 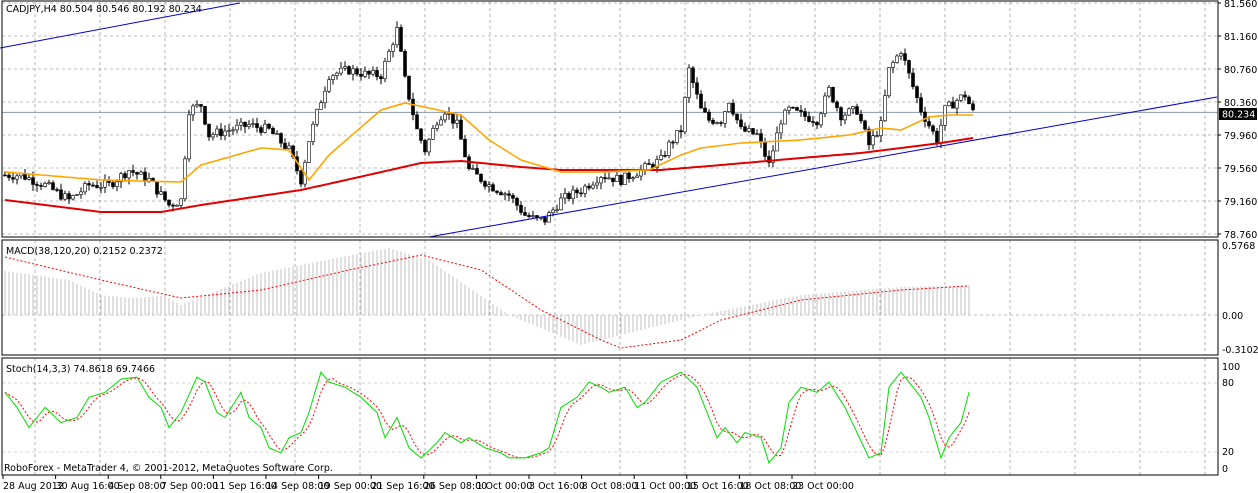 What do you see at coordinates (1240, 235) in the screenshot?
I see `price-tick-label: 78.760` at bounding box center [1240, 235].